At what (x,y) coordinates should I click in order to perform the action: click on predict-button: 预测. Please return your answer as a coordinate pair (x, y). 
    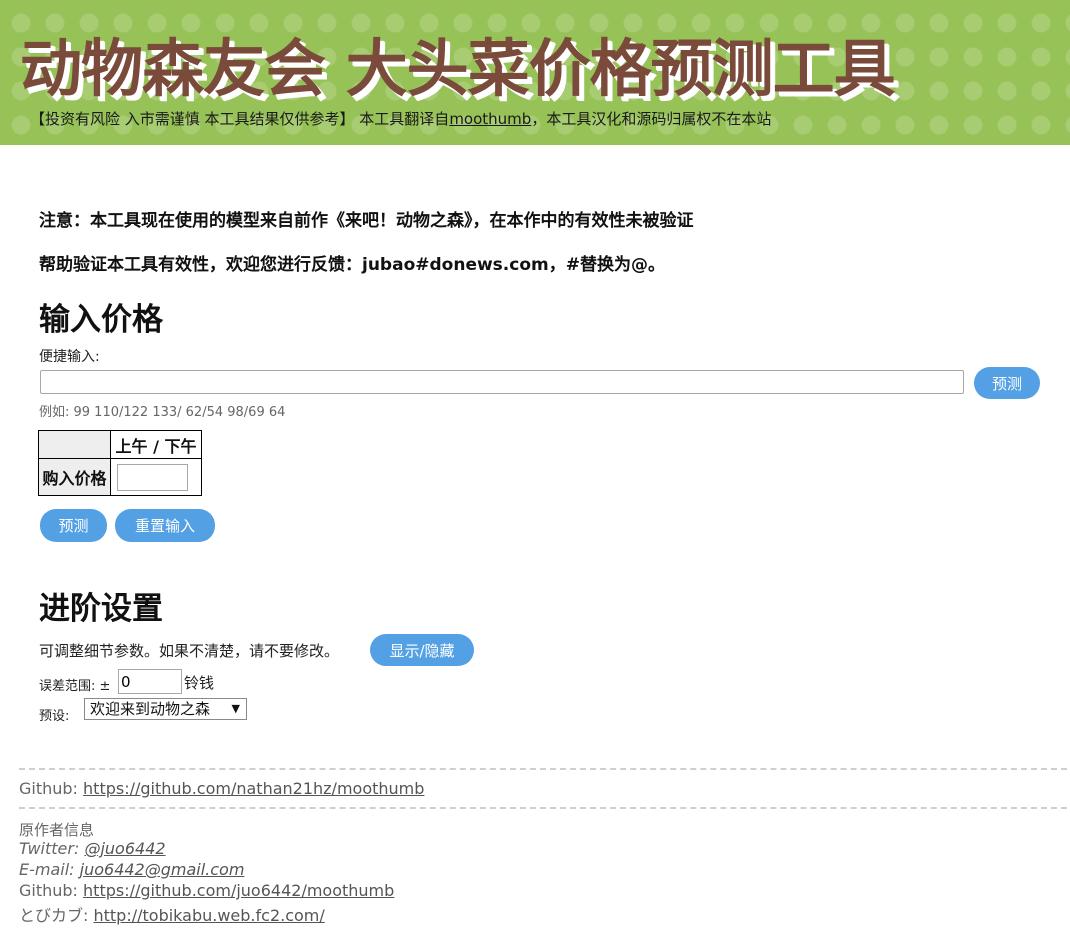
    Looking at the image, I should click on (73, 525).